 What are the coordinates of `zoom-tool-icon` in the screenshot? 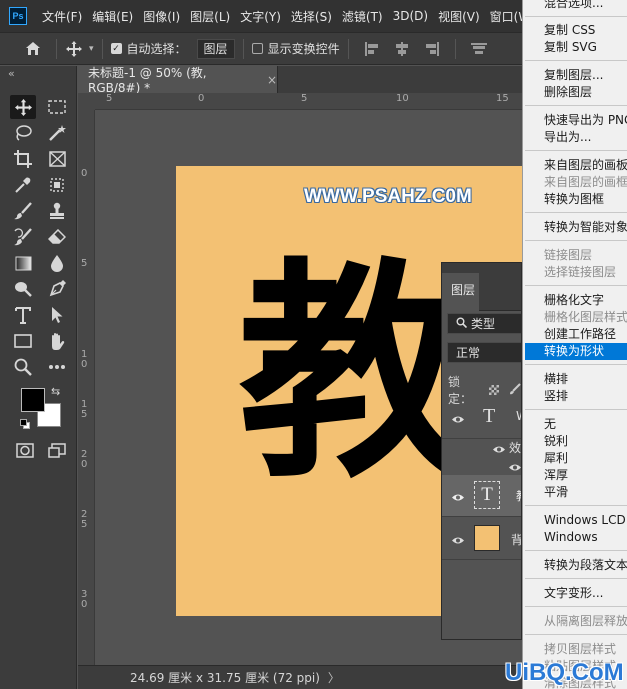 It's located at (23, 367).